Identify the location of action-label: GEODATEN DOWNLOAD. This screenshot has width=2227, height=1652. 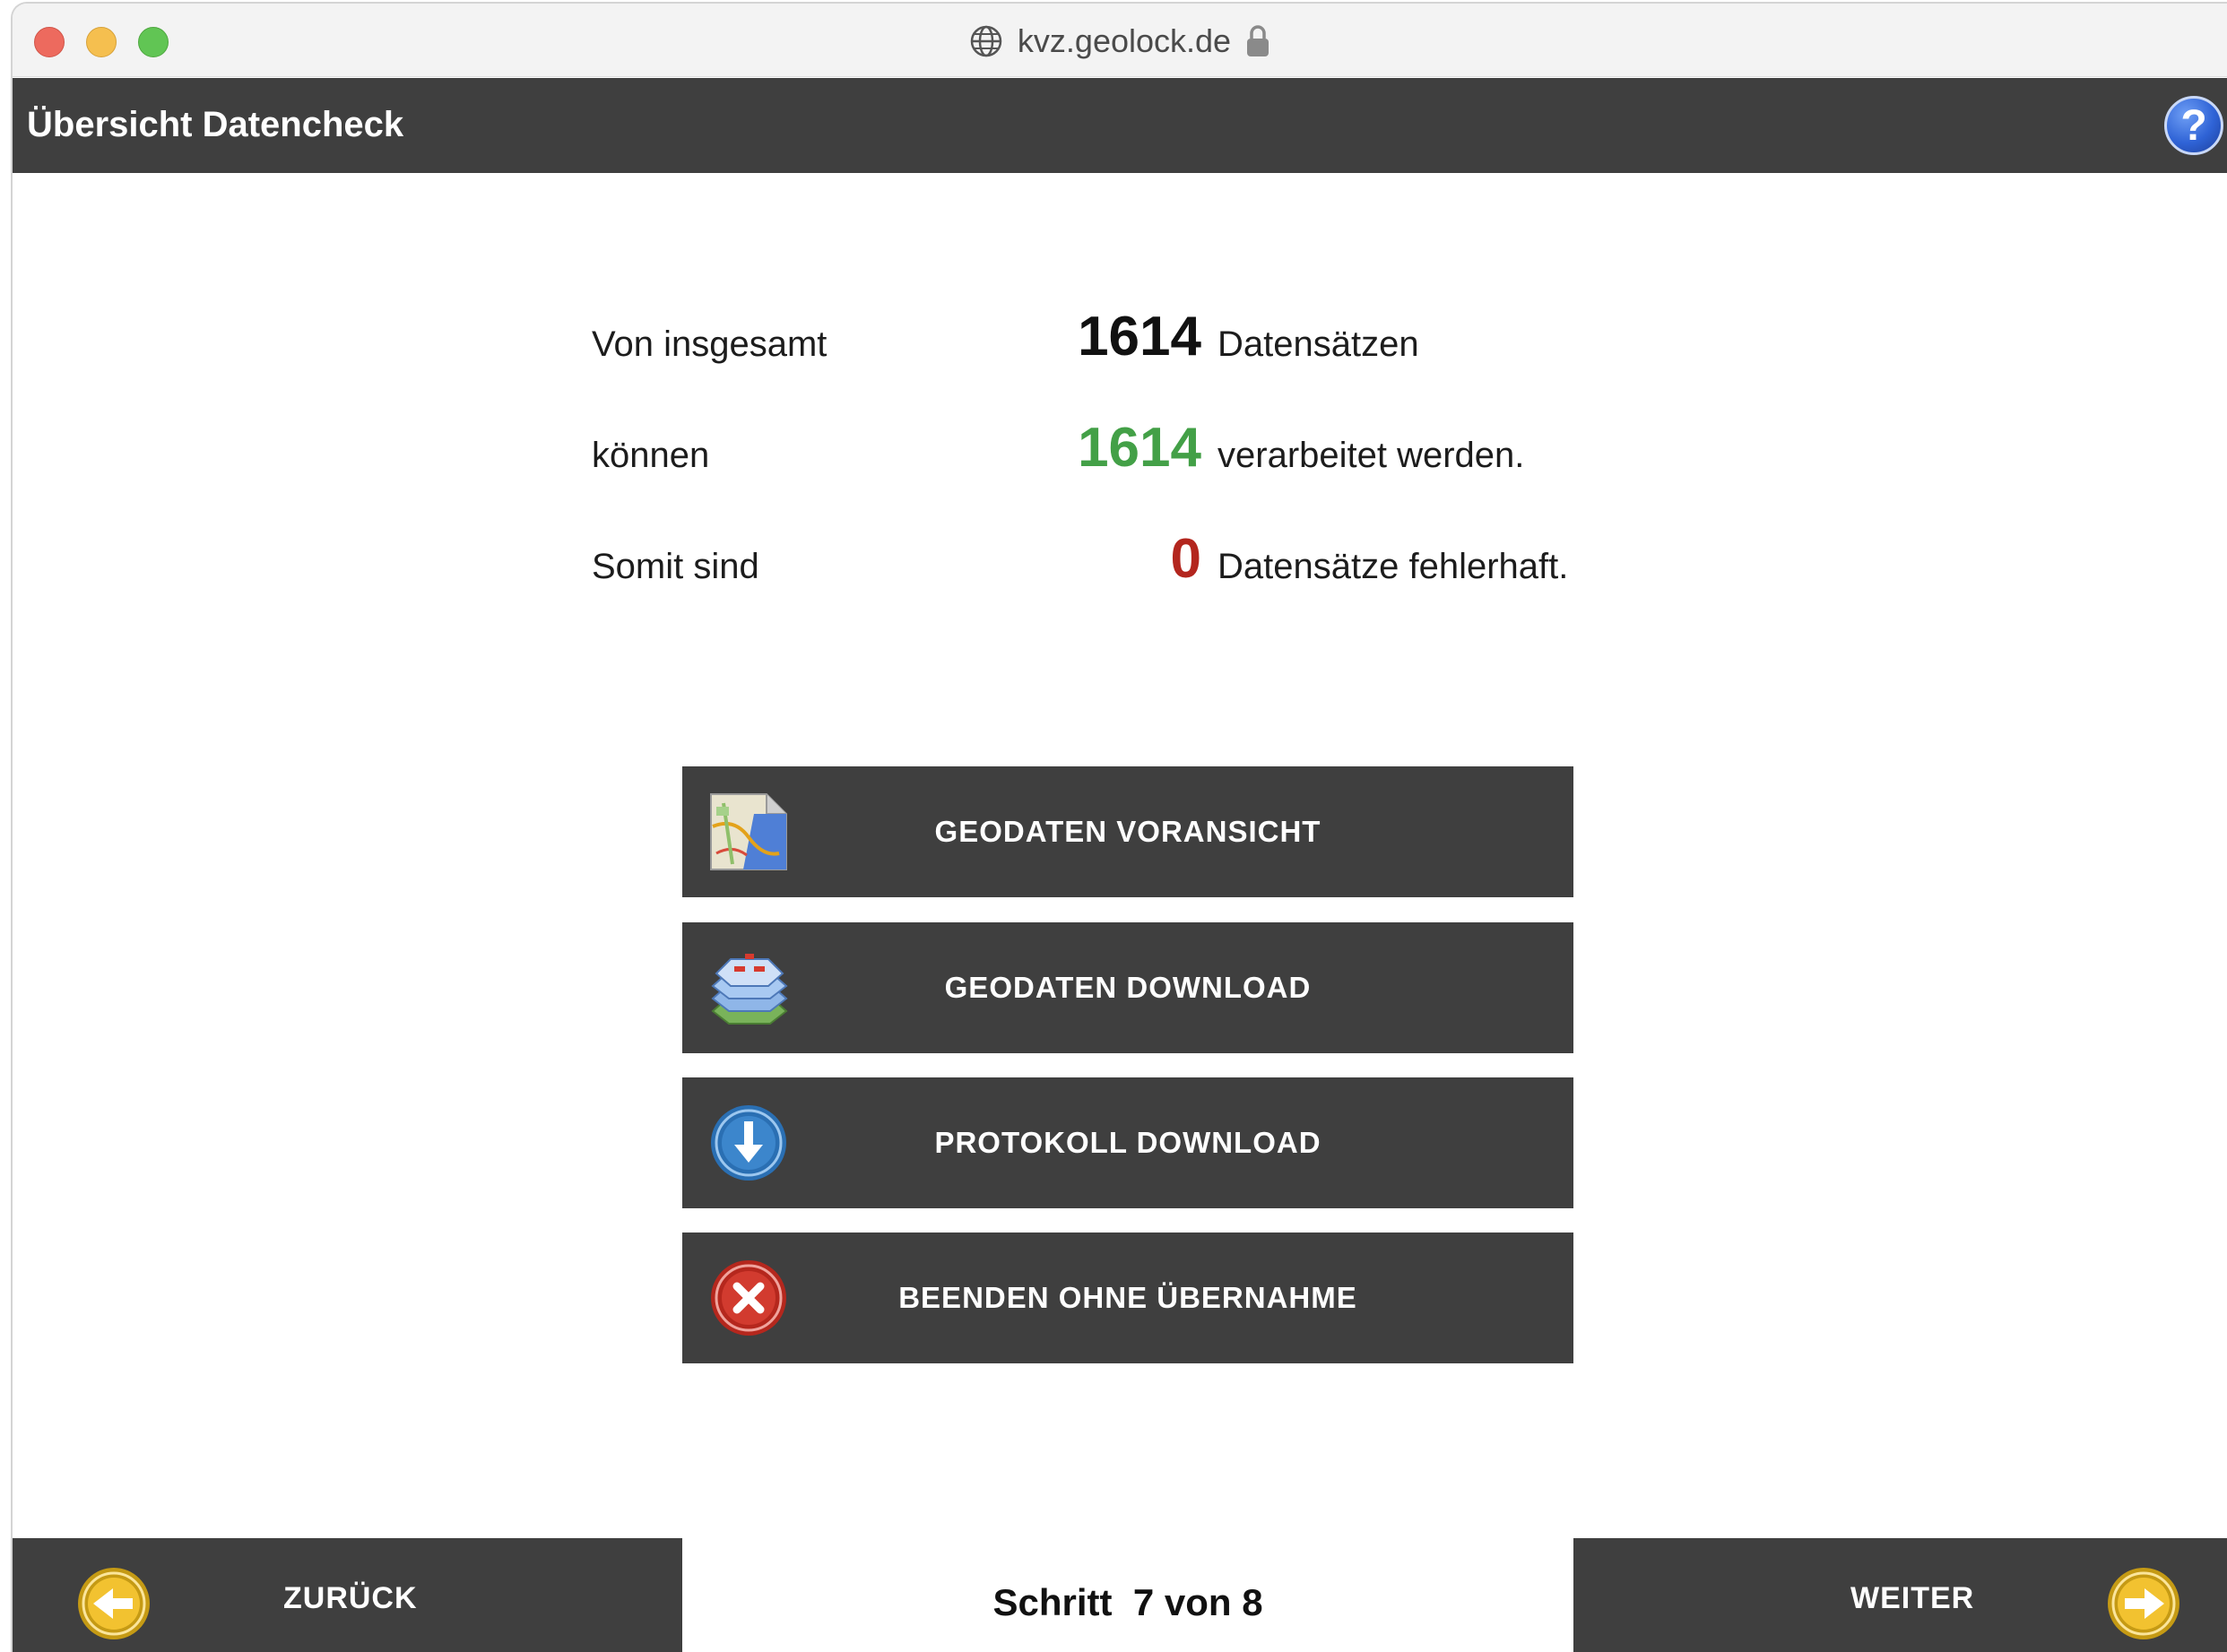
(1128, 988).